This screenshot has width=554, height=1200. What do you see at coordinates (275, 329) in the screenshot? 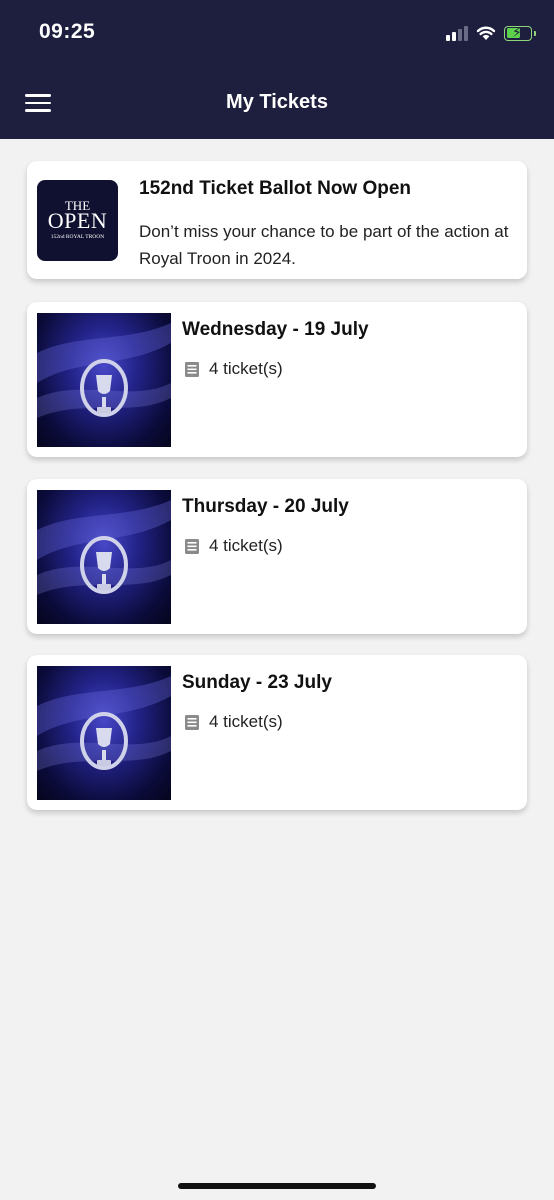
I see `ticket-day-title: Wednesday - 19 July` at bounding box center [275, 329].